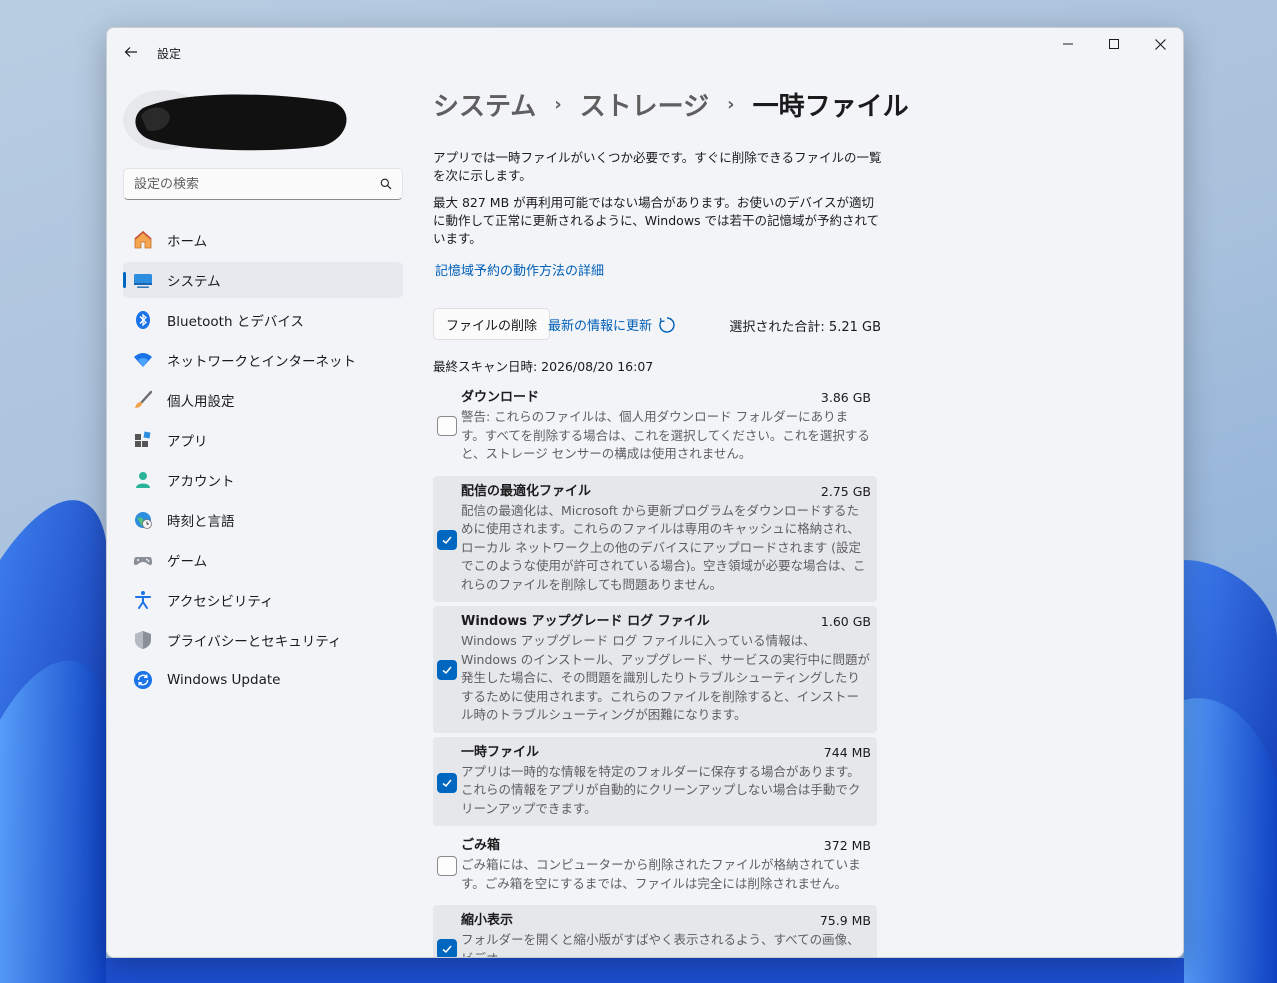  Describe the element at coordinates (254, 642) in the screenshot. I see `sidebar-item-label: プライバシーとセキュリティ` at that location.